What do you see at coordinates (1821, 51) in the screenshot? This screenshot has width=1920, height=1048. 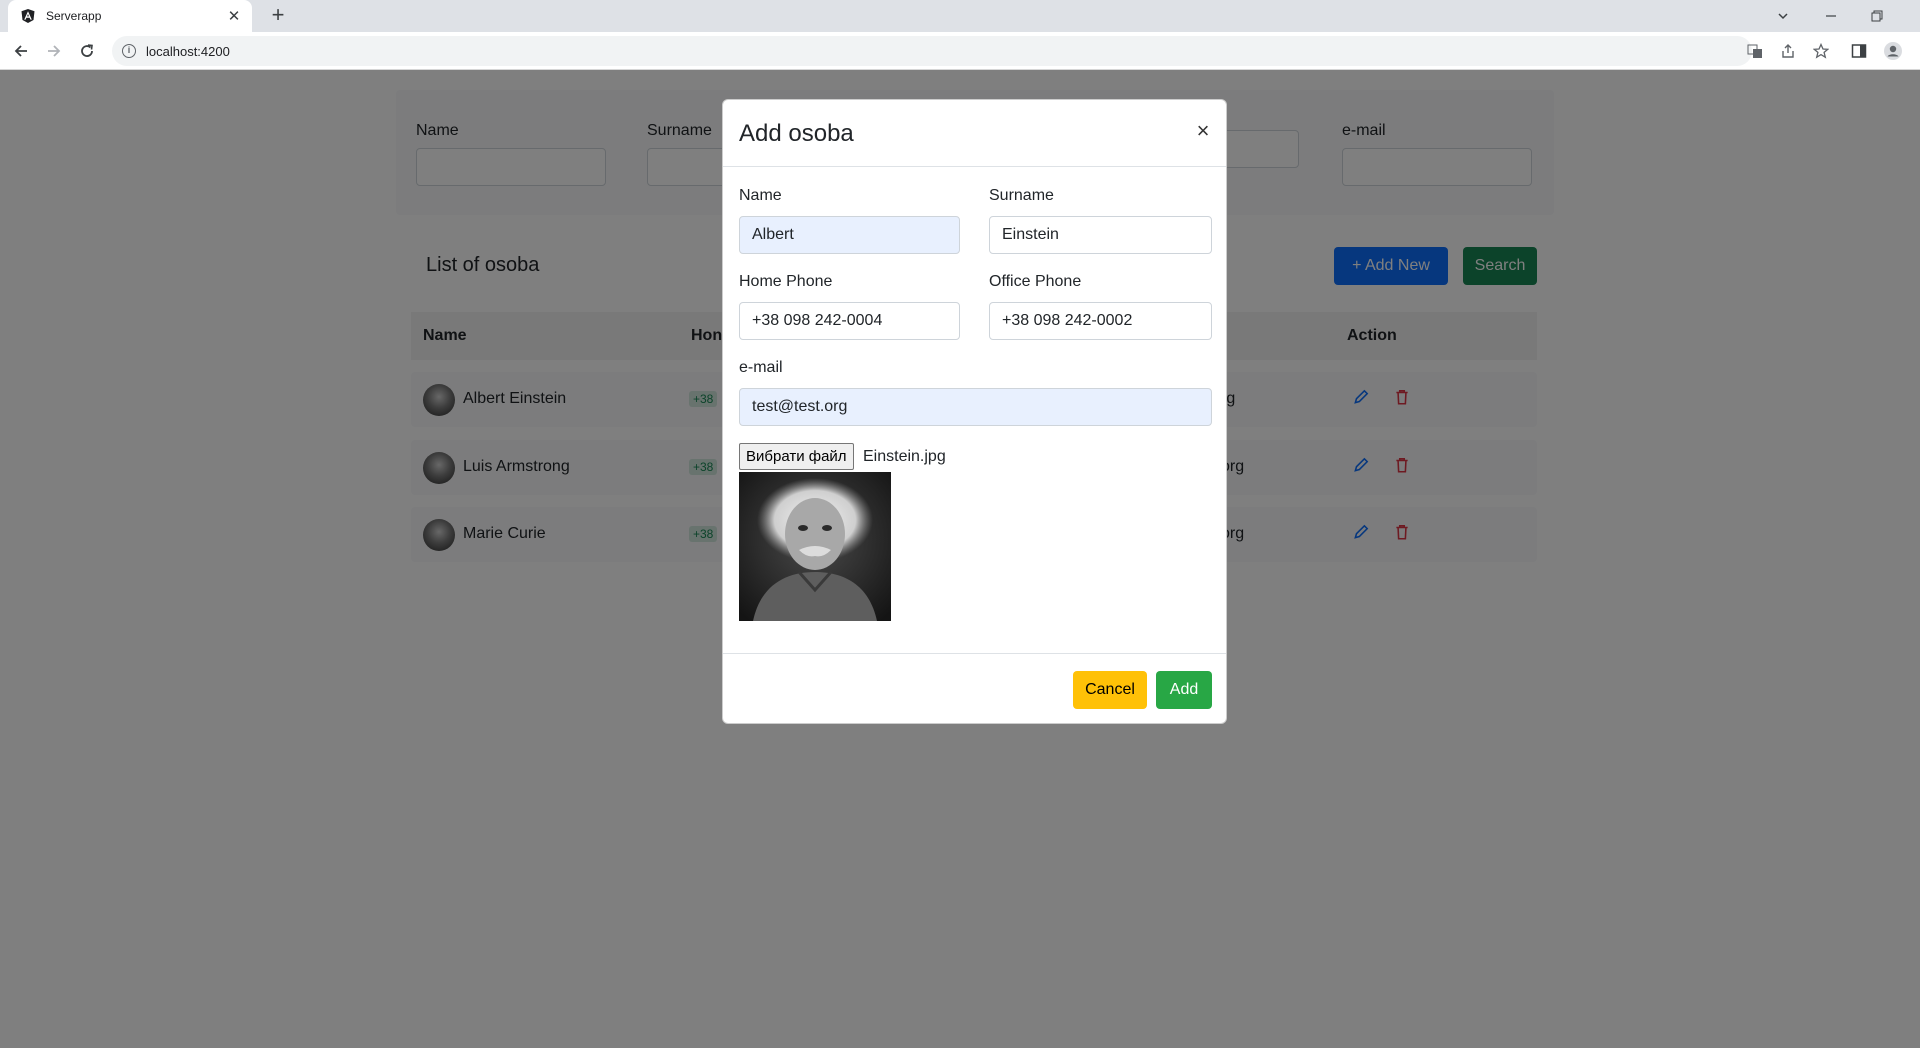 I see `bookmark-star-icon` at bounding box center [1821, 51].